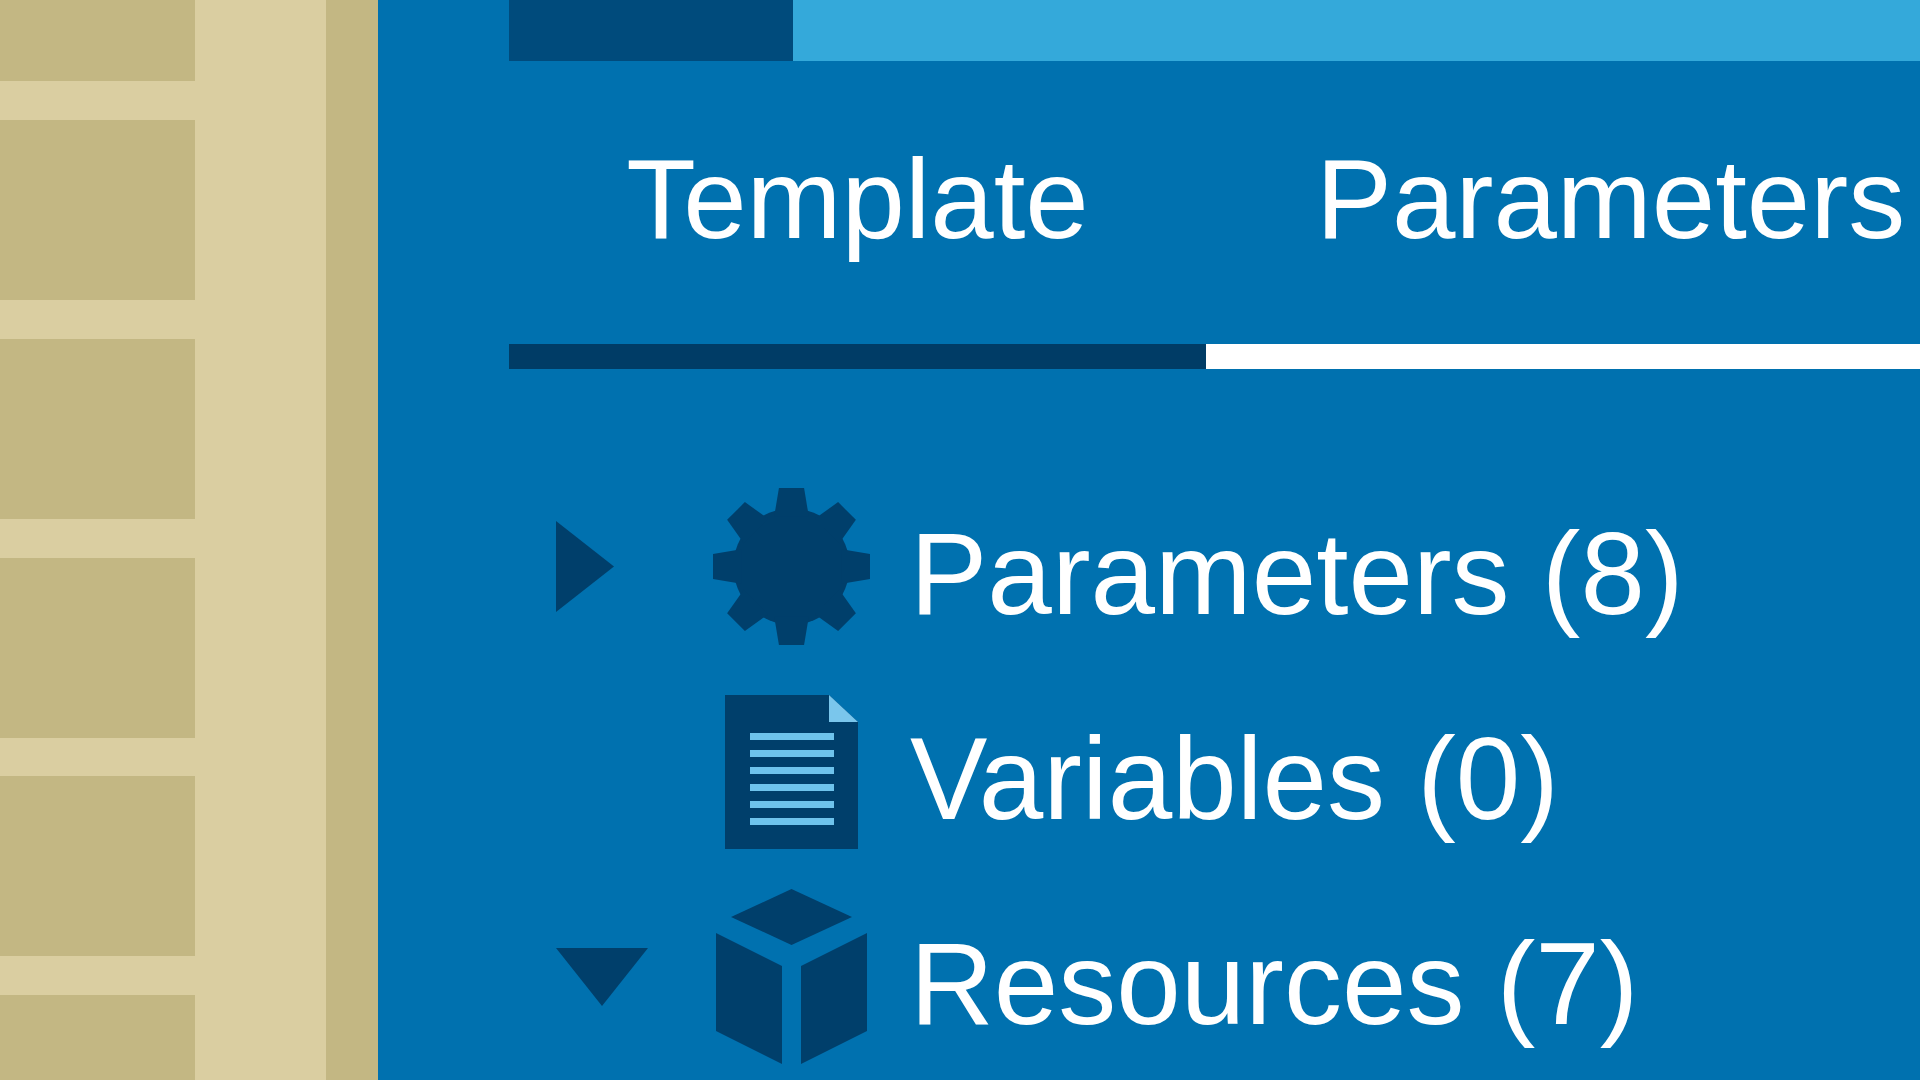 The image size is (1920, 1080). What do you see at coordinates (1274, 984) in the screenshot?
I see `tree-item-label: Resources (7)` at bounding box center [1274, 984].